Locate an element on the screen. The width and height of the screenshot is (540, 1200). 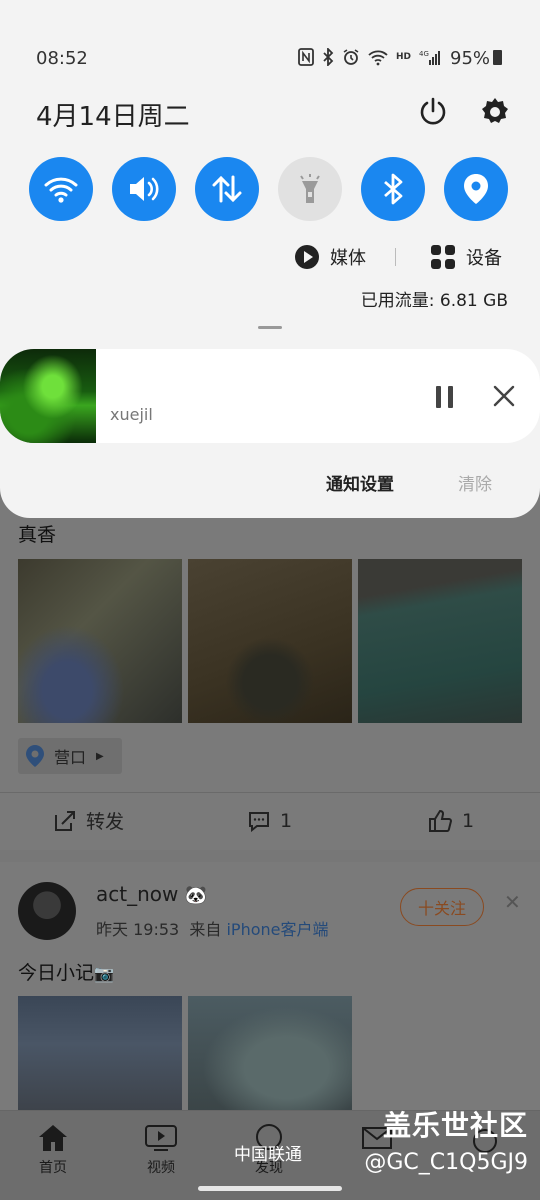
nfc-icon is located at coordinates (306, 57).